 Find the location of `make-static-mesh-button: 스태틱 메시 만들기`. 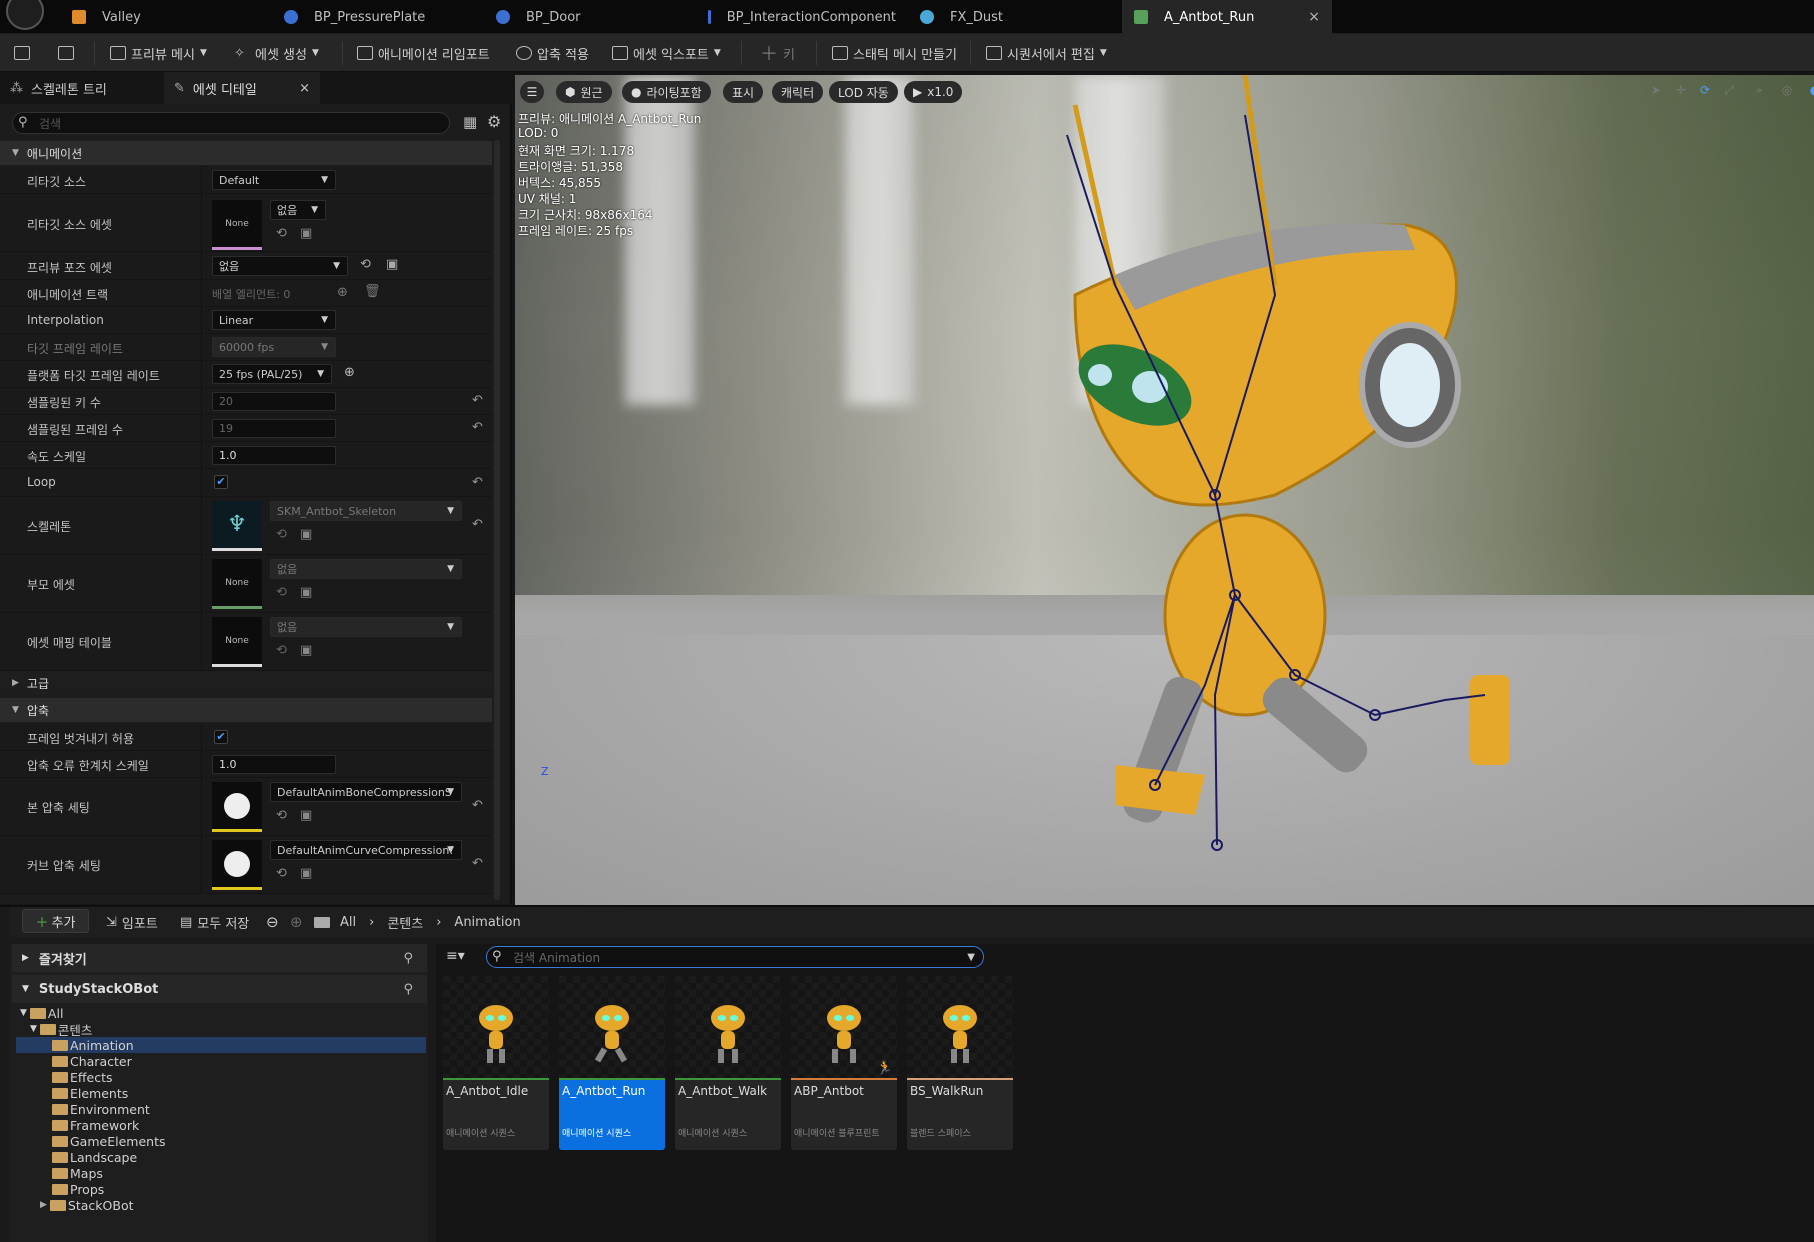

make-static-mesh-button: 스태틱 메시 만들기 is located at coordinates (894, 53).